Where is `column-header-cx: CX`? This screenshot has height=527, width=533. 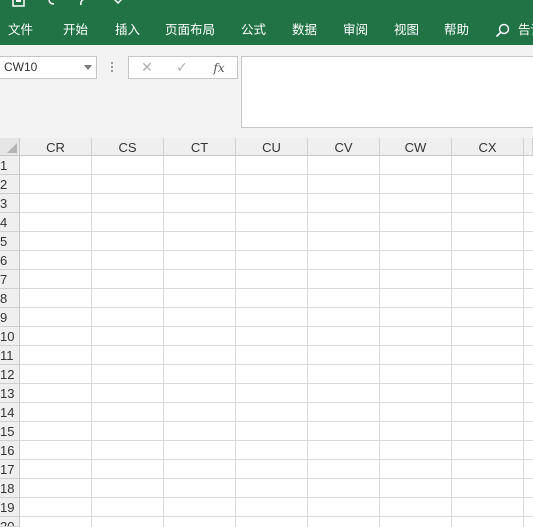 column-header-cx: CX is located at coordinates (488, 147).